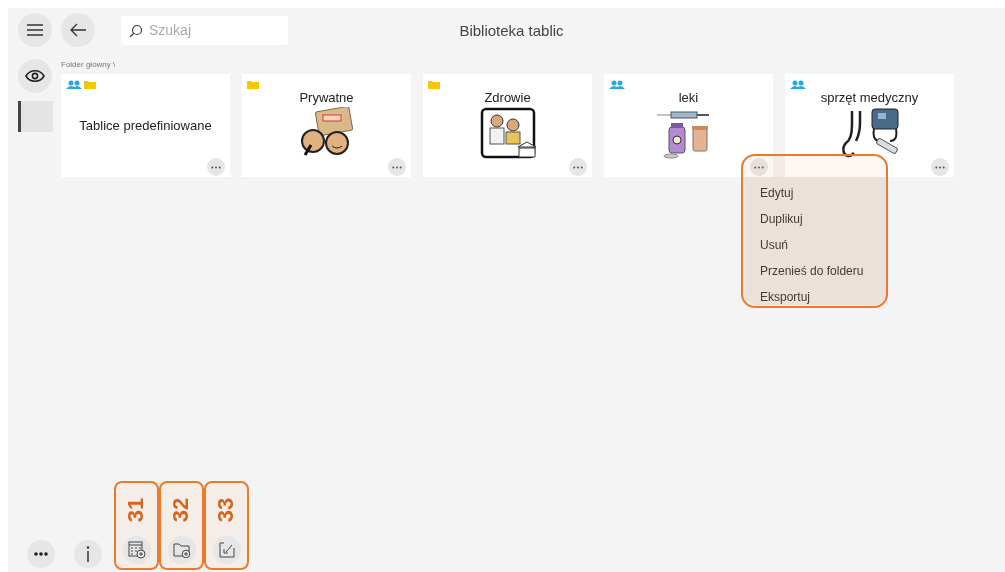 The height and width of the screenshot is (572, 1005). I want to click on callout-number: 32, so click(181, 510).